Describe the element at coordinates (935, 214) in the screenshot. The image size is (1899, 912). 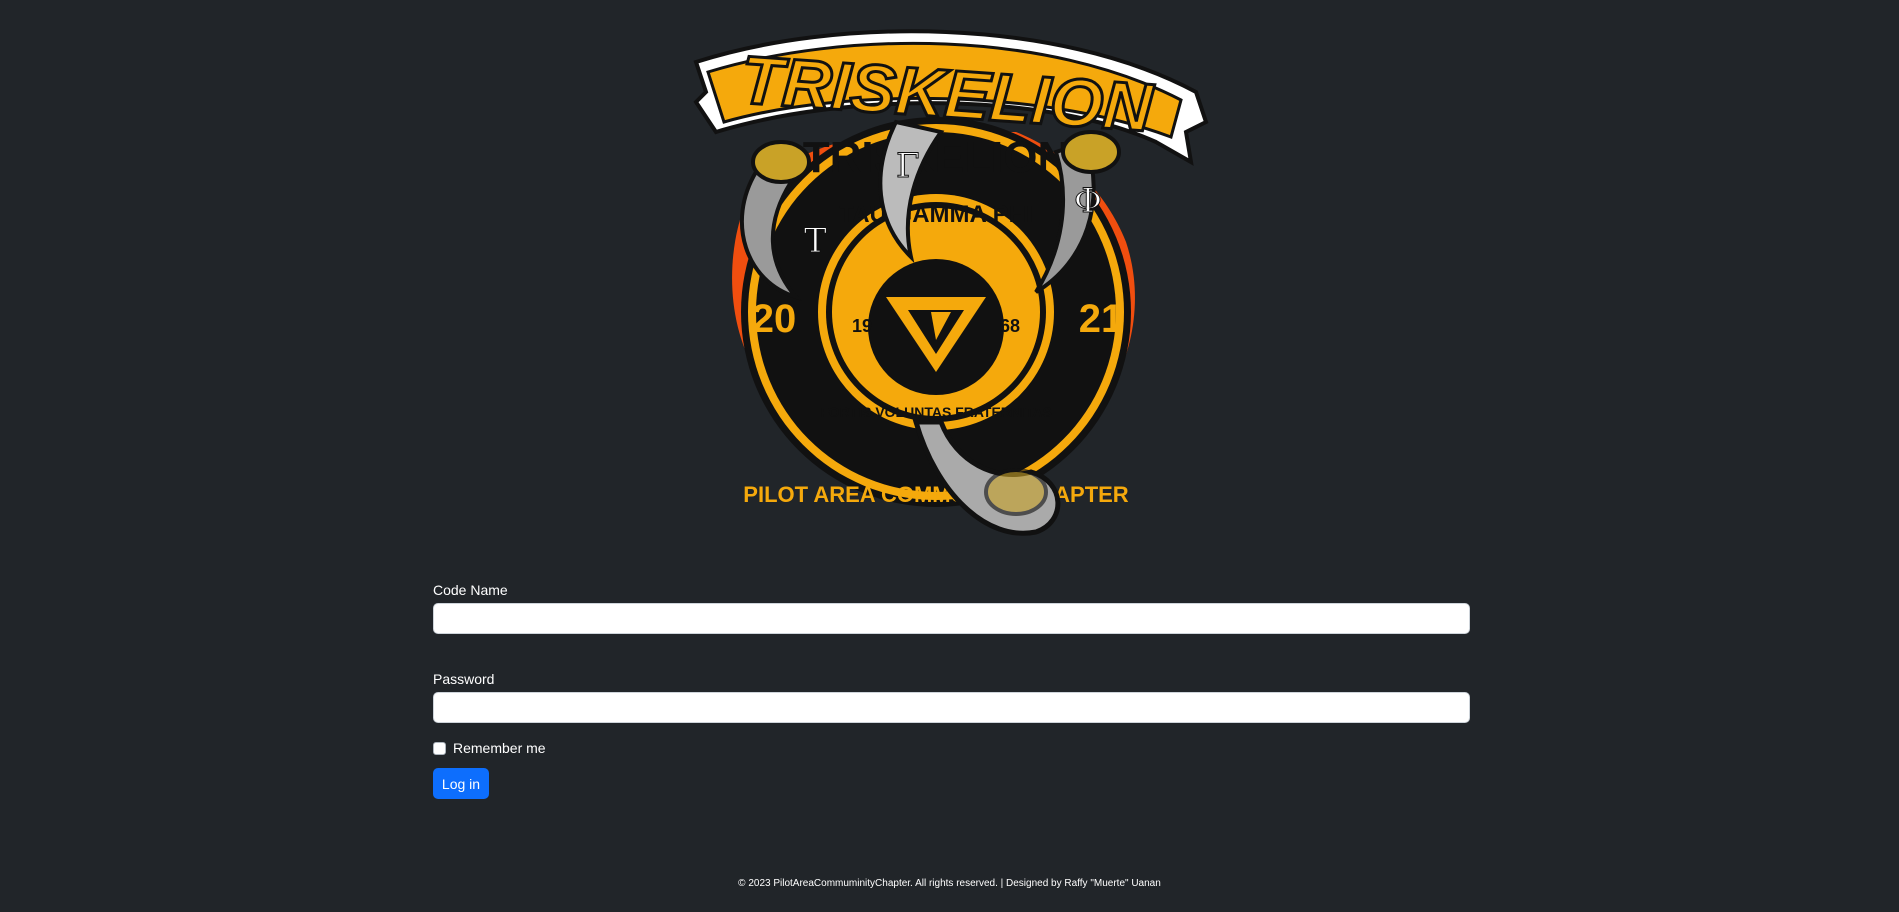
I see `seal-inner-text: TAU GAMMA PHI` at that location.